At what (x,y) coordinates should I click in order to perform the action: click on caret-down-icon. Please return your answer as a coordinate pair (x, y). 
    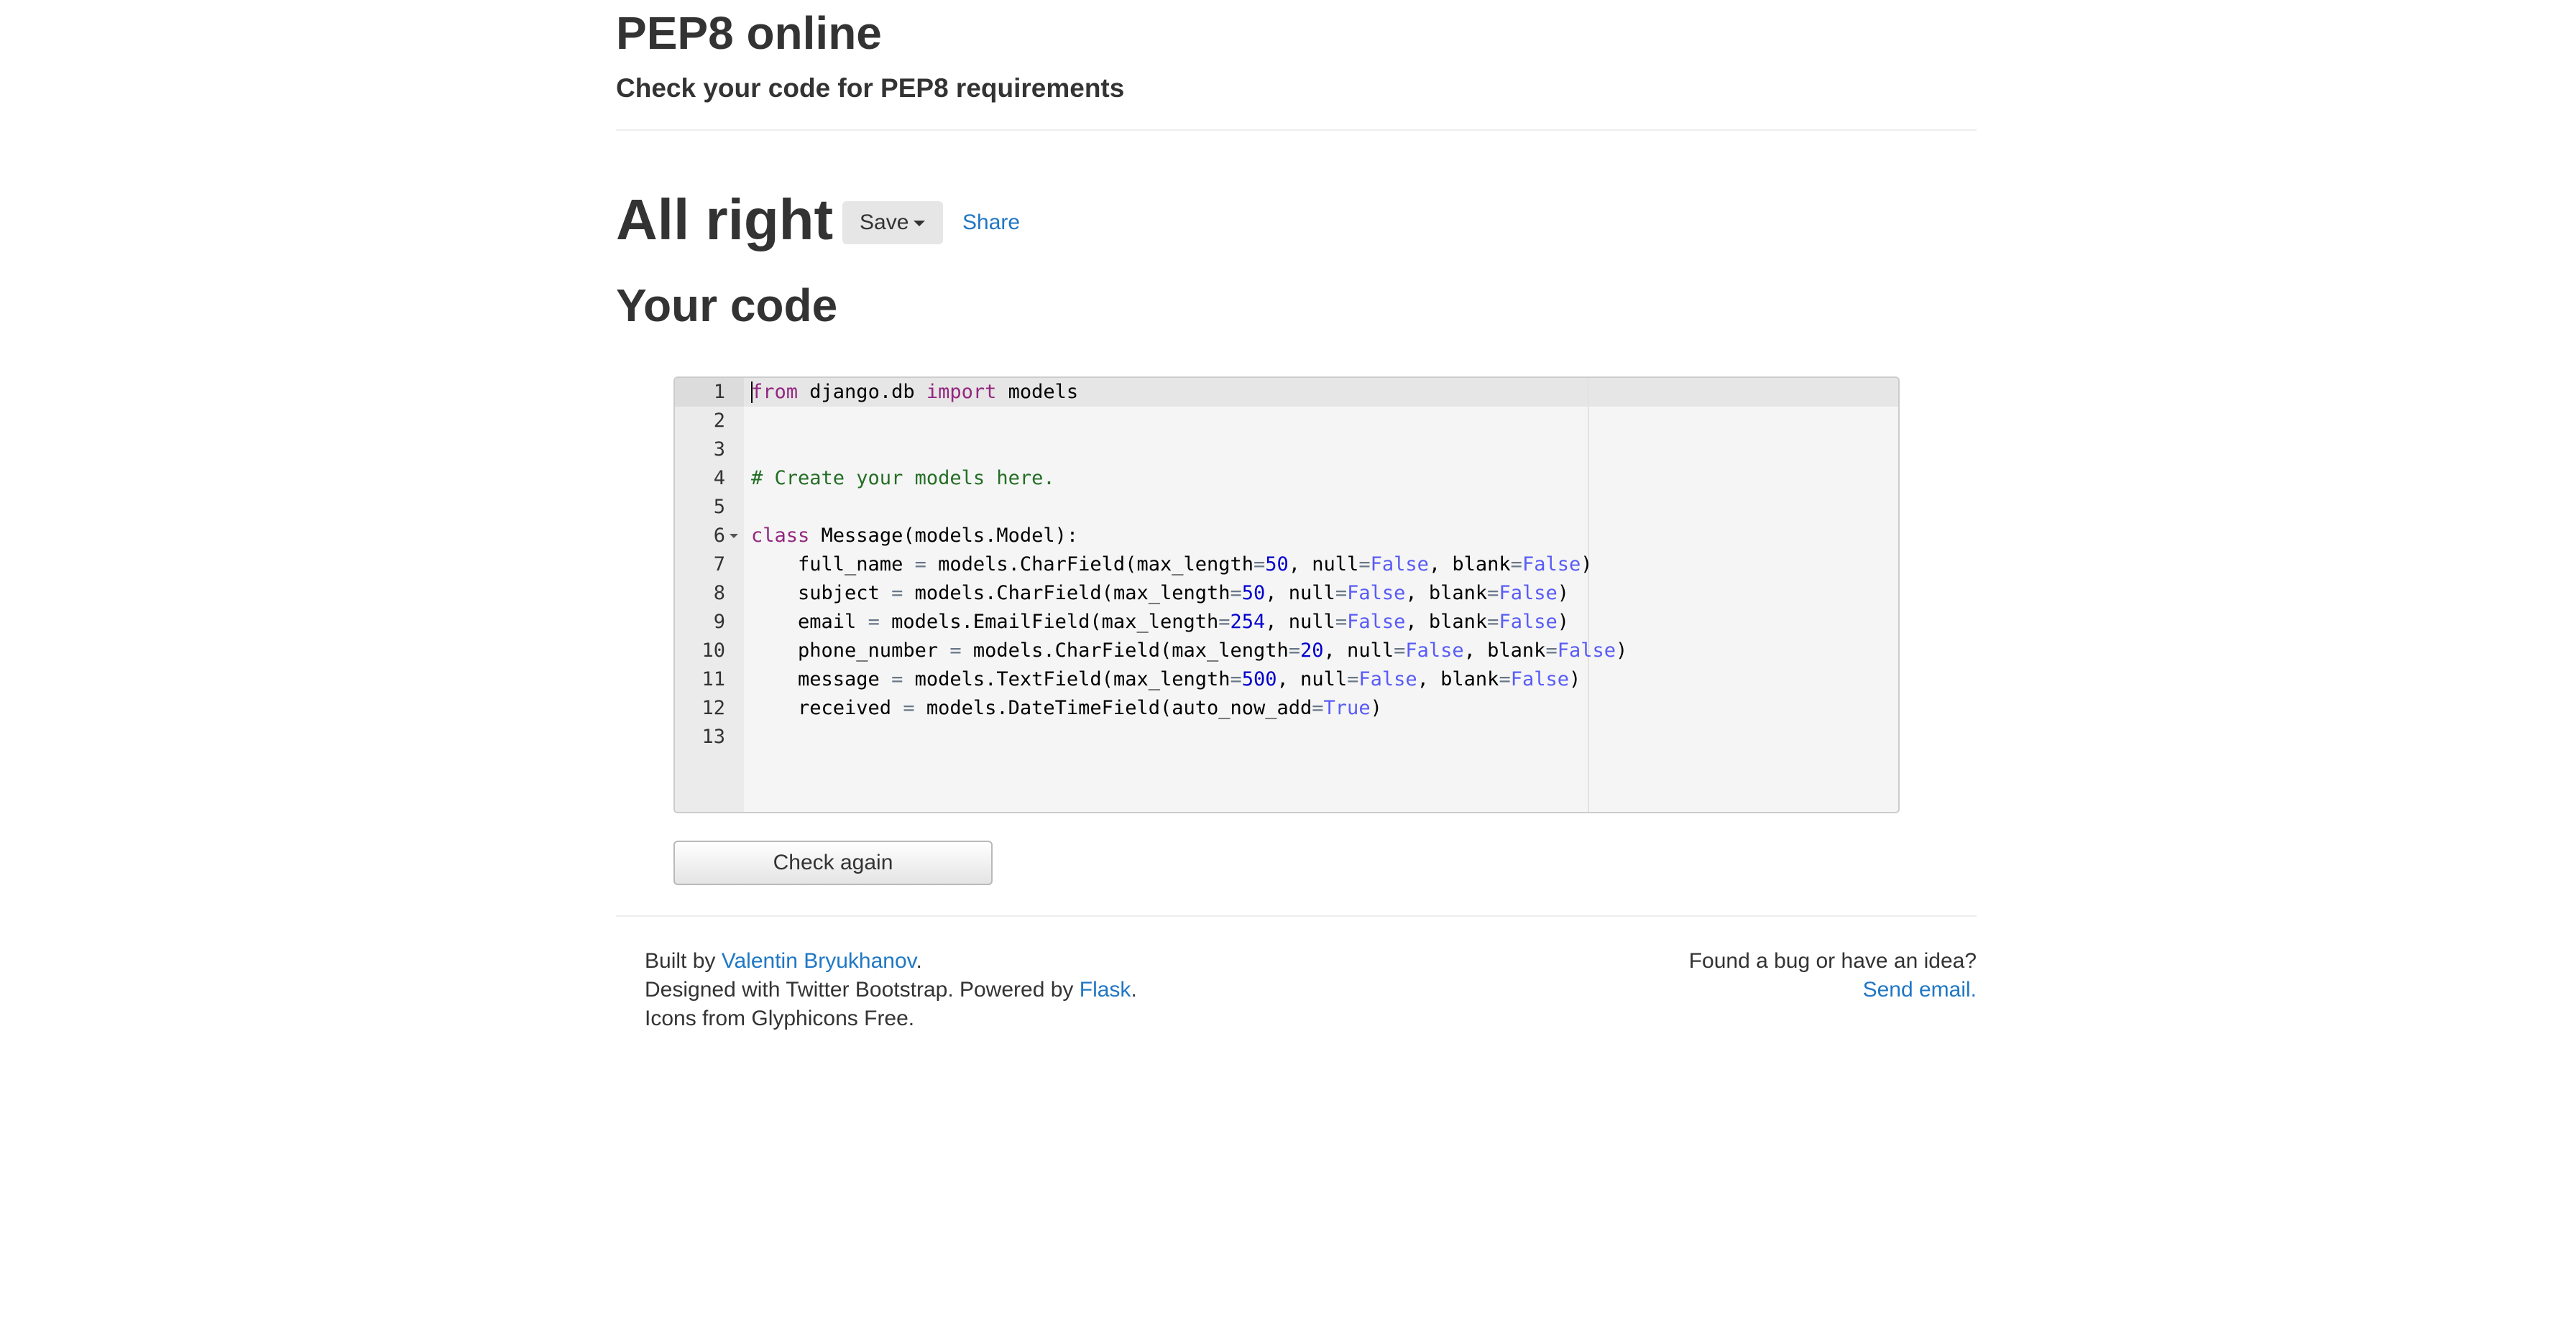
    Looking at the image, I should click on (919, 224).